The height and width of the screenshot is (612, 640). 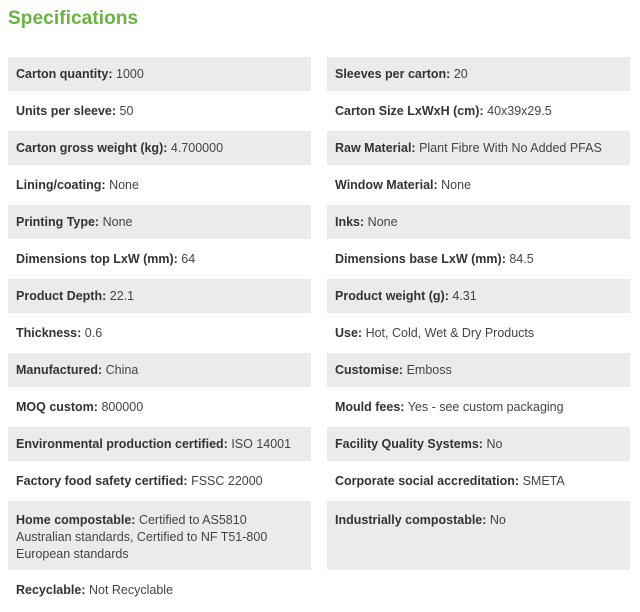 What do you see at coordinates (478, 296) in the screenshot?
I see `spec-cell: Product weight (g): 4.31` at bounding box center [478, 296].